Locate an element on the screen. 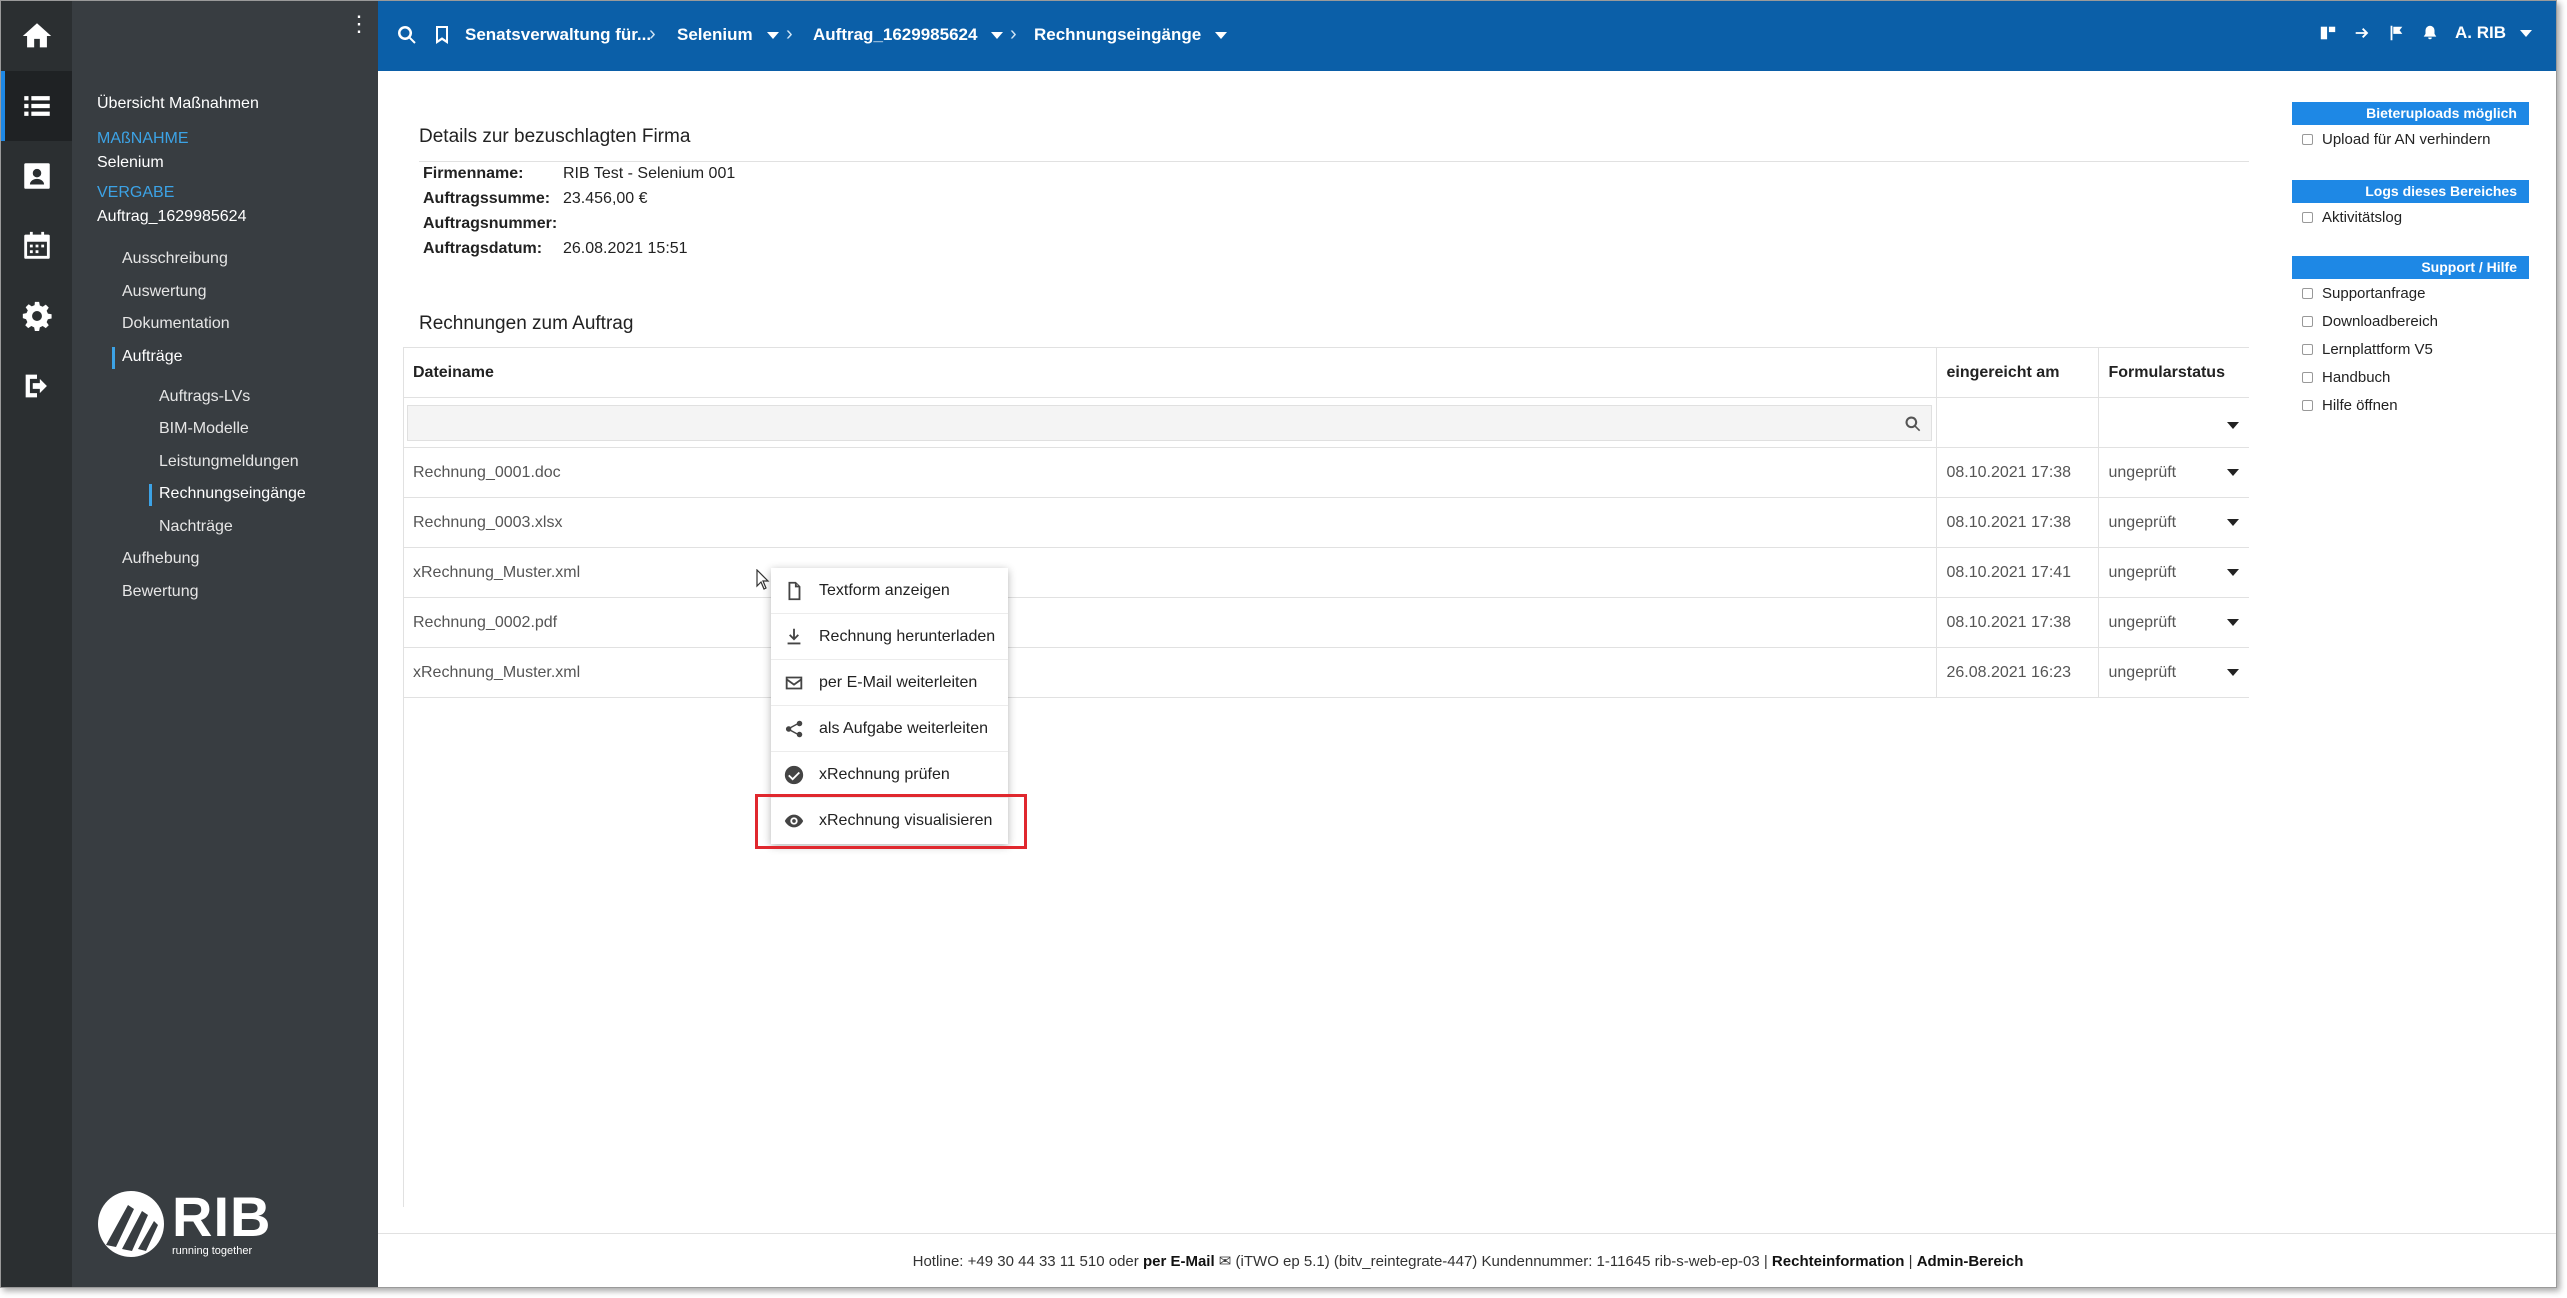 This screenshot has width=2567, height=1298. nav-overview-link: Übersicht Maßnahmen is located at coordinates (178, 104).